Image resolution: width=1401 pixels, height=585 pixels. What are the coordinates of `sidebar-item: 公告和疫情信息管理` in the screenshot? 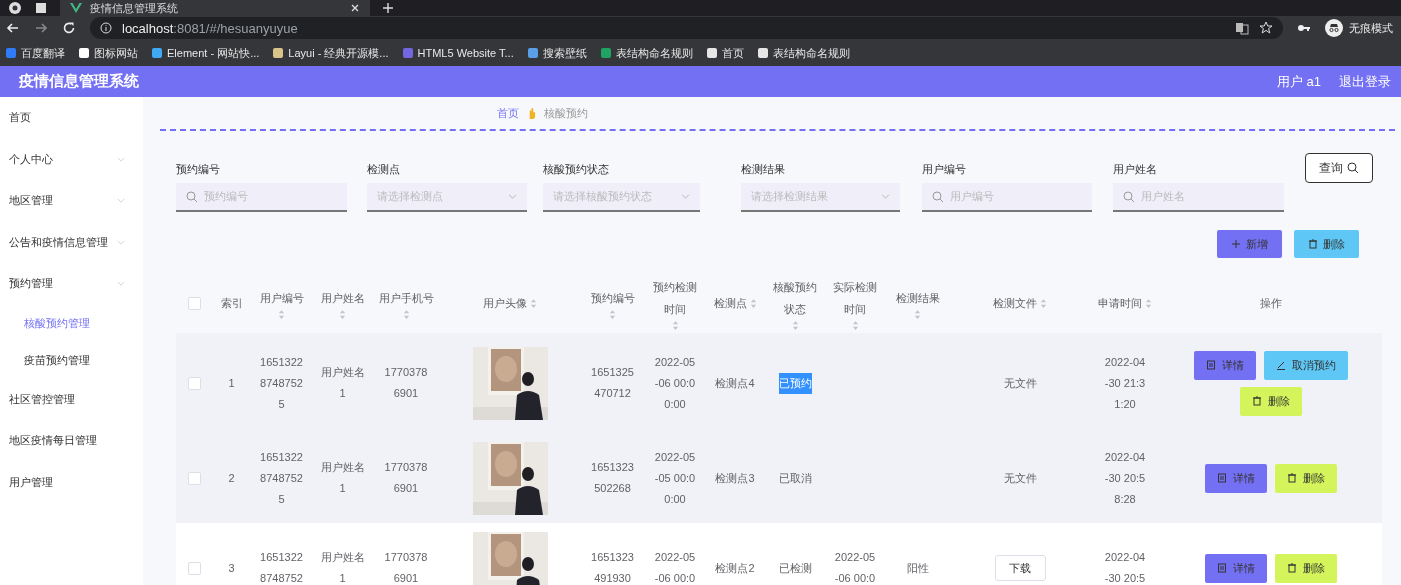 It's located at (71, 242).